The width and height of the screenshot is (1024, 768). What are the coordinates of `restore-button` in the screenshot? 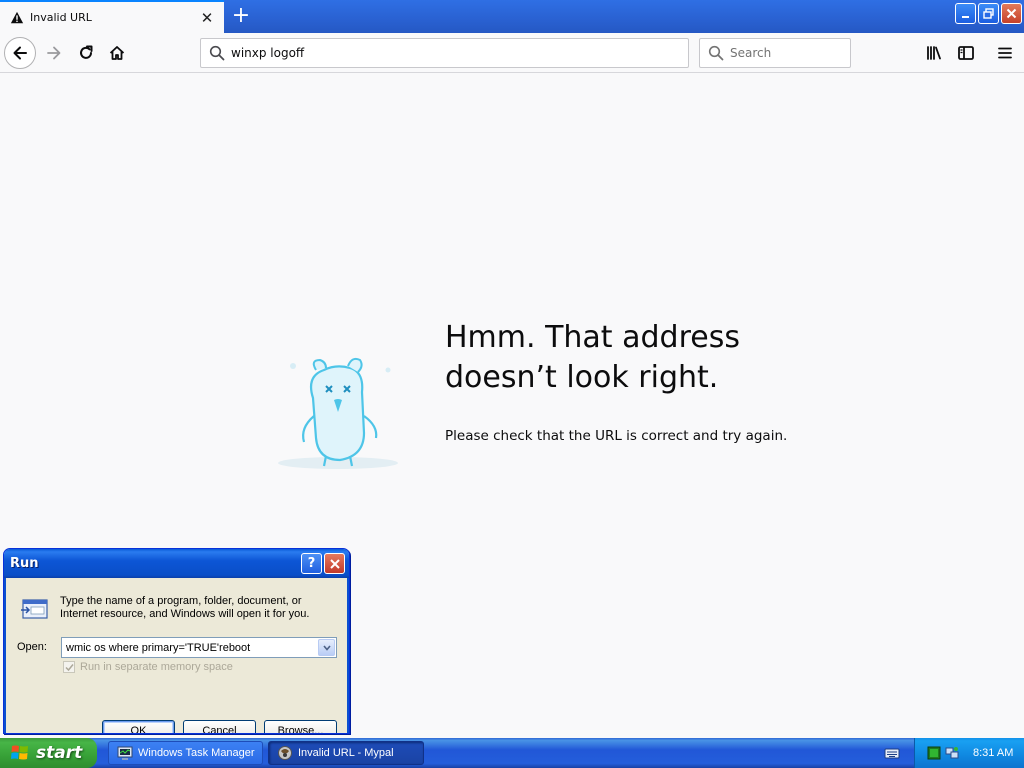 It's located at (988, 13).